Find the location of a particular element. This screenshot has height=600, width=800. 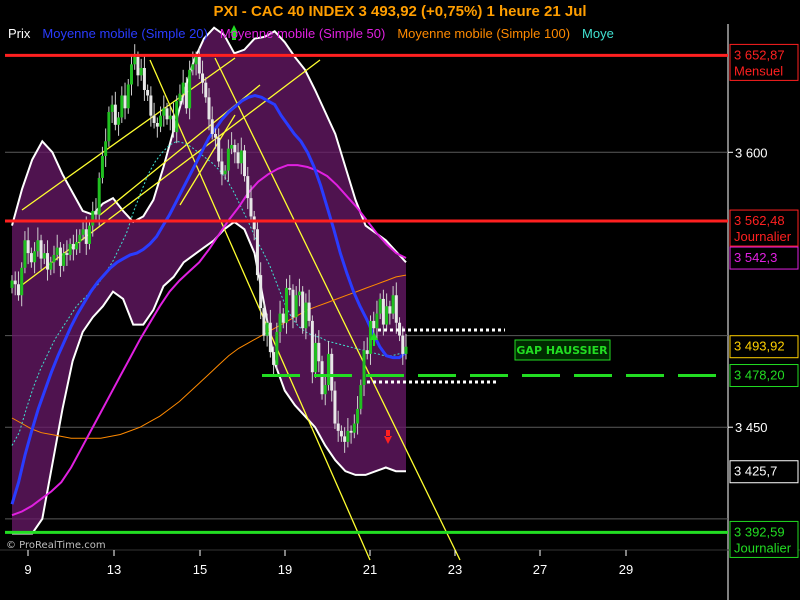

x-tick-label: 19 is located at coordinates (285, 569).